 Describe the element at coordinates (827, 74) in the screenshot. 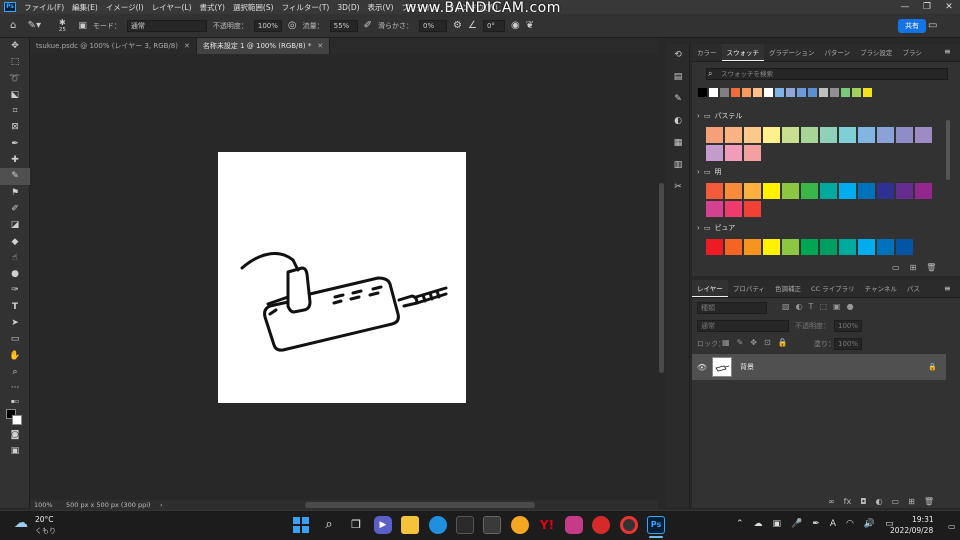

I see `swatch-search-input: スウォッチを検索` at that location.